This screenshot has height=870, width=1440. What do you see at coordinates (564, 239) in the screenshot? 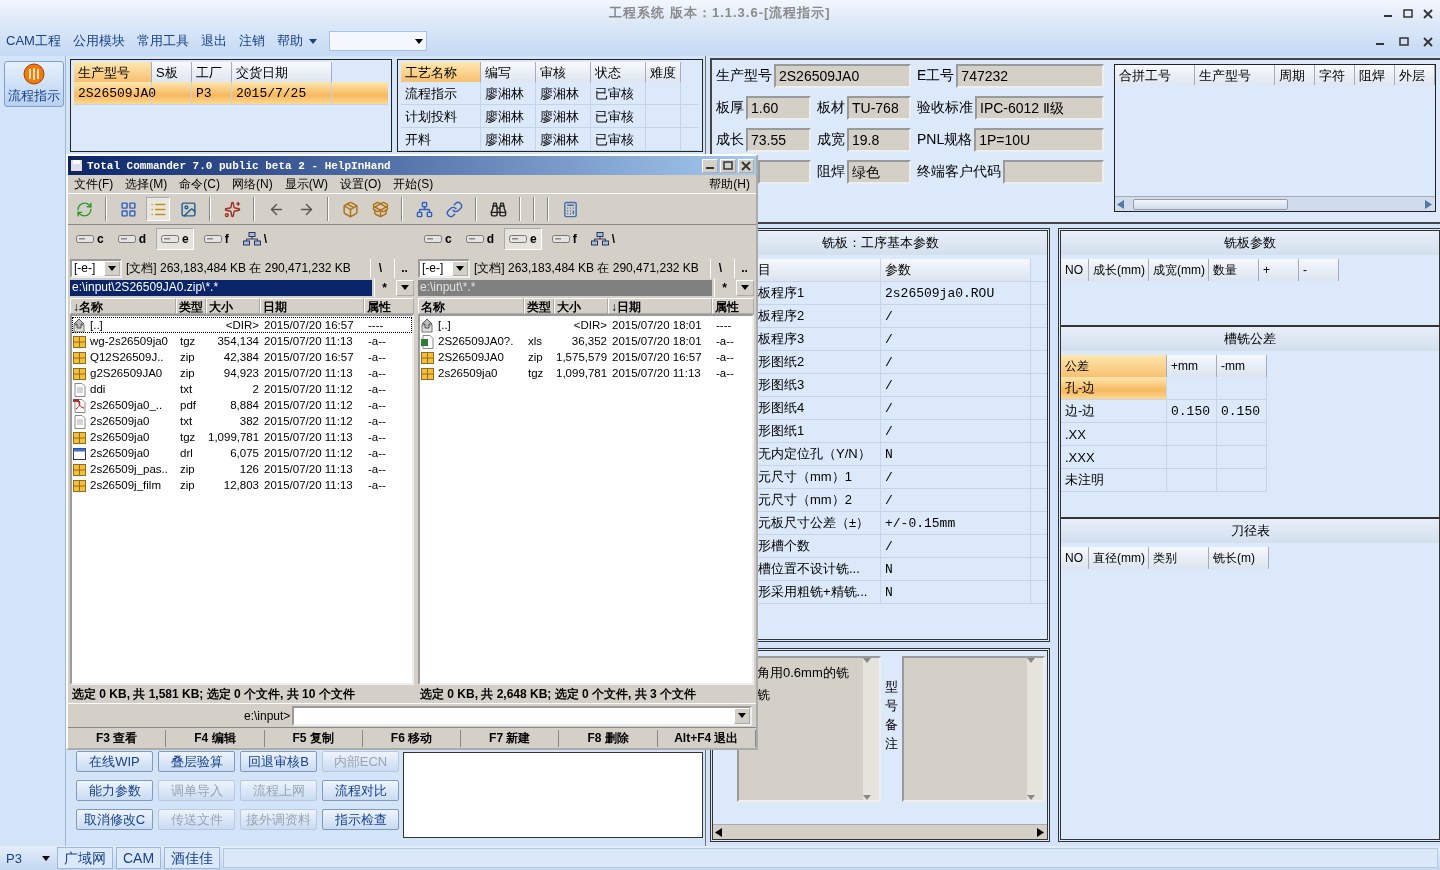
I see `drive-button: f` at bounding box center [564, 239].